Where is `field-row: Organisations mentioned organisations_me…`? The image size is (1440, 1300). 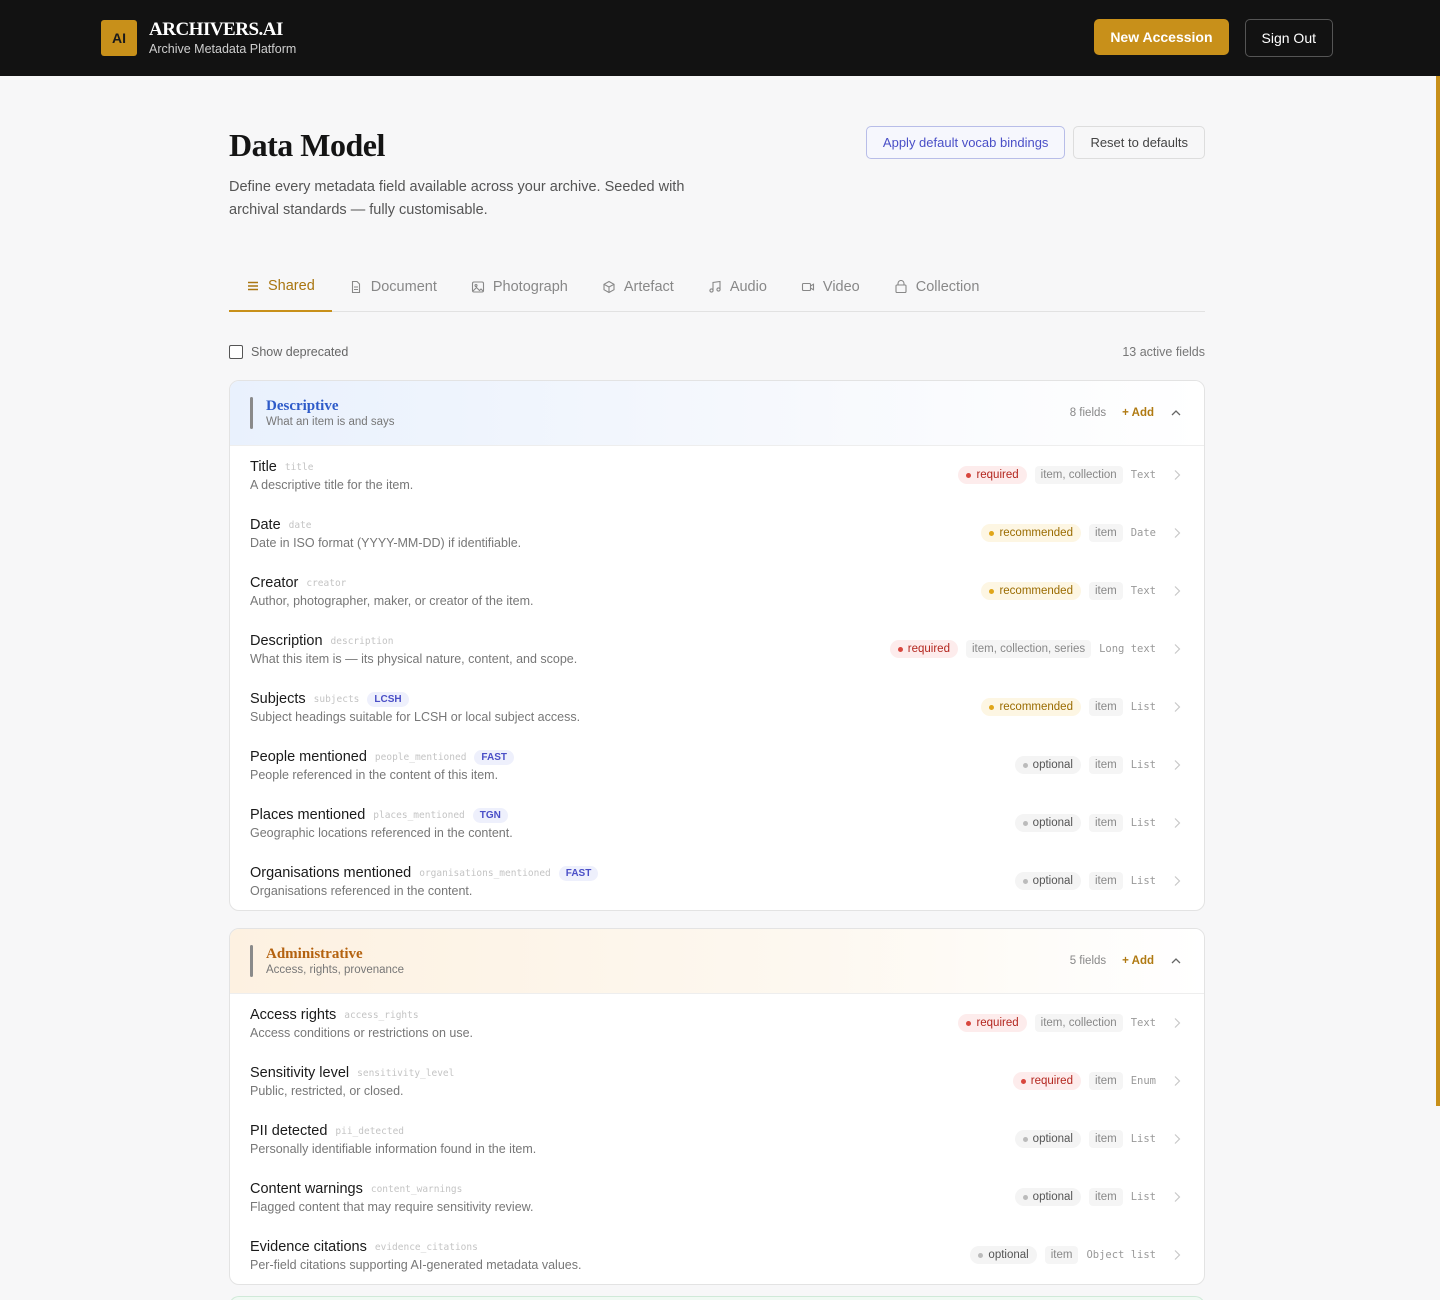
field-row: Organisations mentioned organisations_me… is located at coordinates (717, 881).